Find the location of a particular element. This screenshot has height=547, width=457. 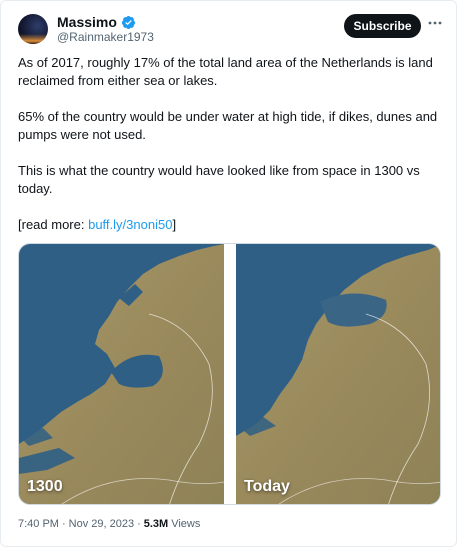

tweet-time: 7:40 PM is located at coordinates (38, 524).